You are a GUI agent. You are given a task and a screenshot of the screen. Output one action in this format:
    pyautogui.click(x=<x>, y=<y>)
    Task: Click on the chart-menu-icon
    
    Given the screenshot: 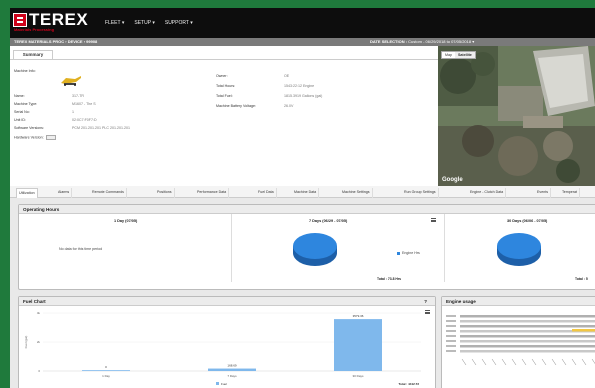 What is the action you would take?
    pyautogui.click(x=433, y=220)
    